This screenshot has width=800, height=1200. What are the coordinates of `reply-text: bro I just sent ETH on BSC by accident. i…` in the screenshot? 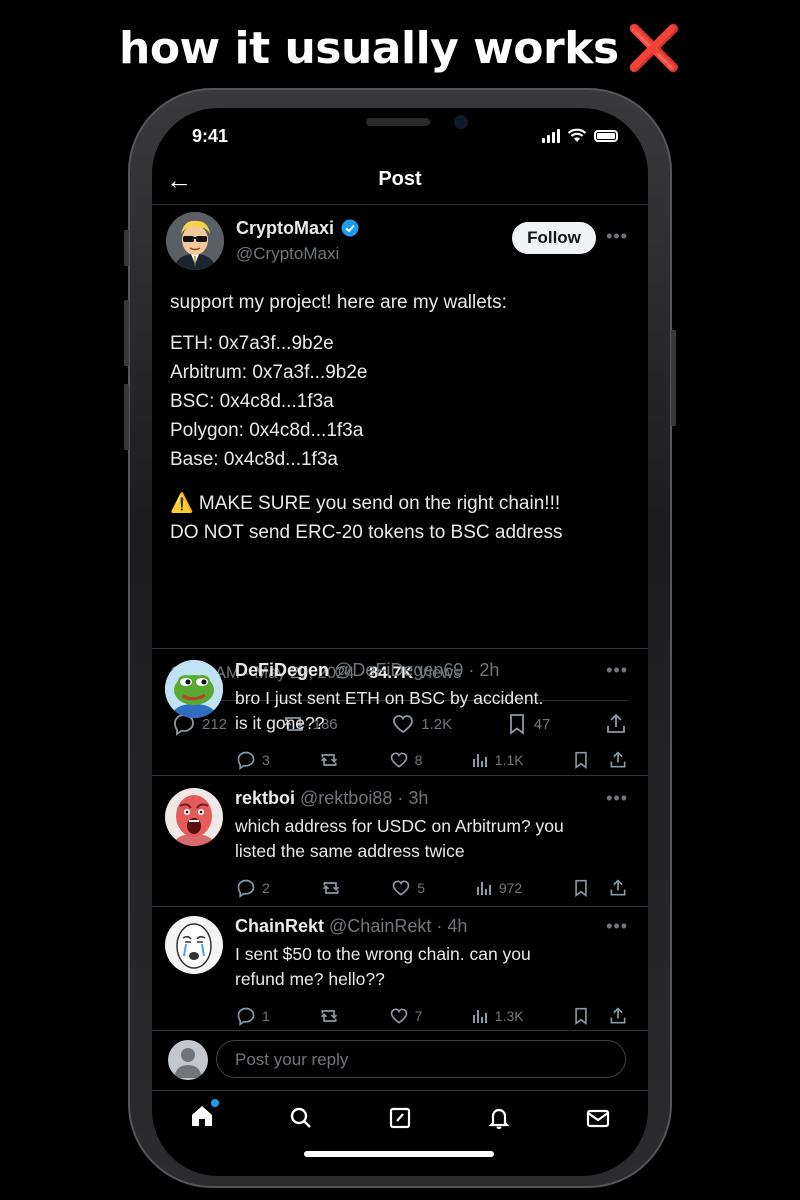 It's located at (389, 711).